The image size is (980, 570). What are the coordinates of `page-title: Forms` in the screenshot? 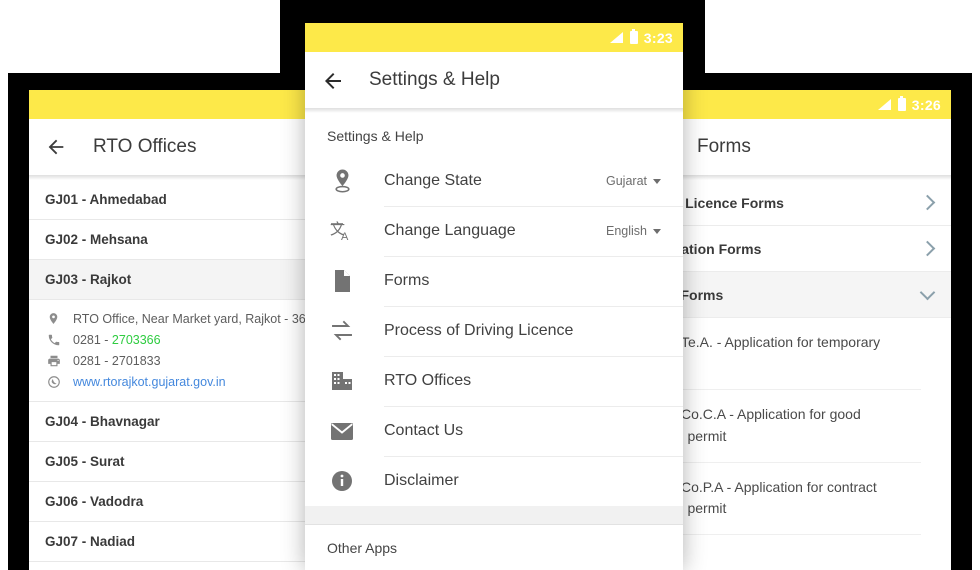 It's located at (724, 146).